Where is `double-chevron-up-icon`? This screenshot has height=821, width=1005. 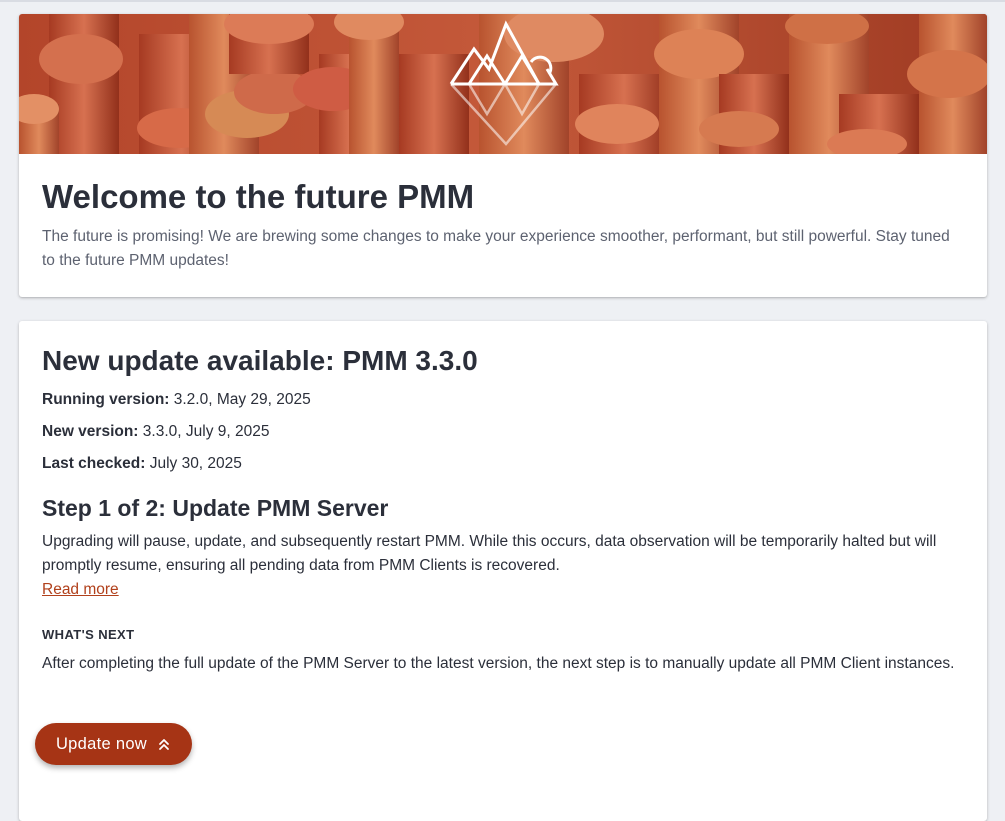
double-chevron-up-icon is located at coordinates (164, 744).